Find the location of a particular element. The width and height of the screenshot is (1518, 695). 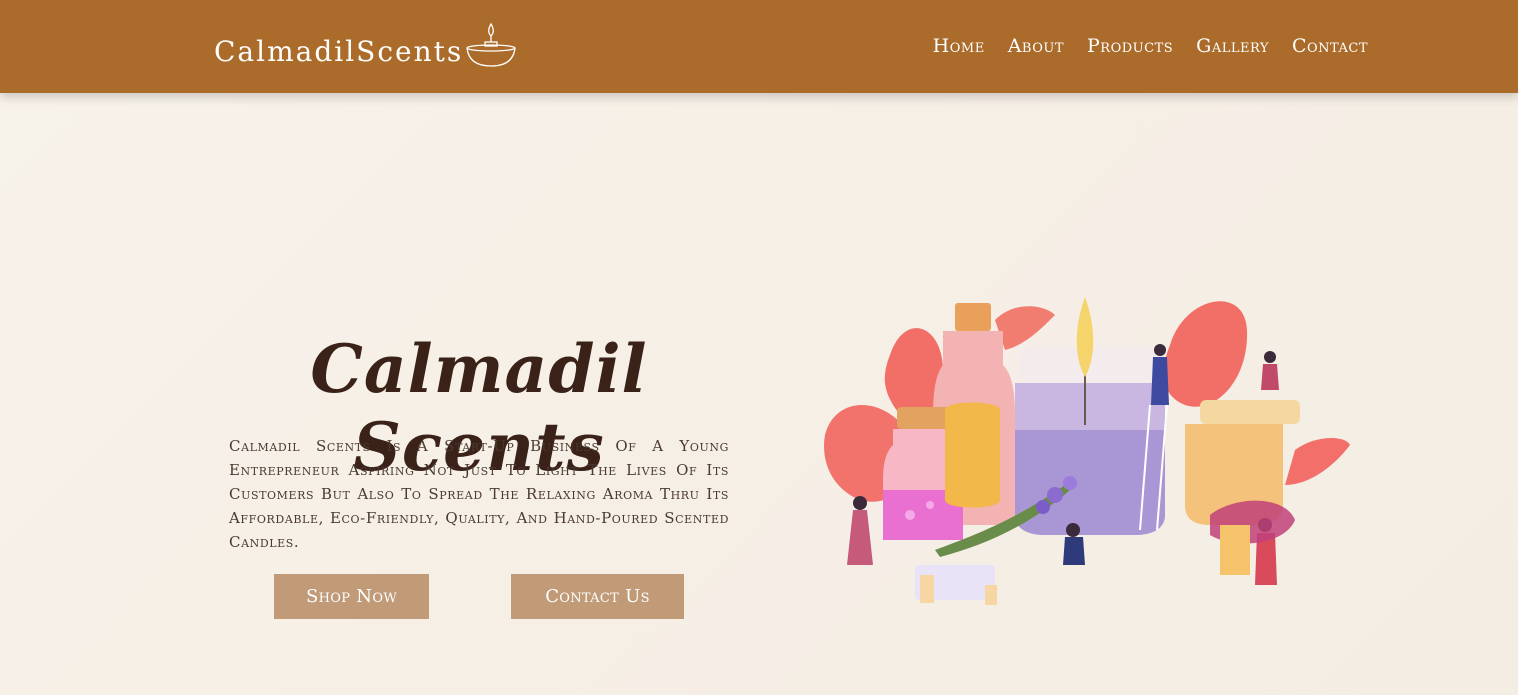

nav-products: Products is located at coordinates (1130, 46).